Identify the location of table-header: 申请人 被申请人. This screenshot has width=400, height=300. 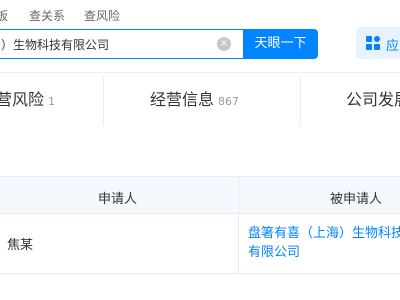
(200, 195).